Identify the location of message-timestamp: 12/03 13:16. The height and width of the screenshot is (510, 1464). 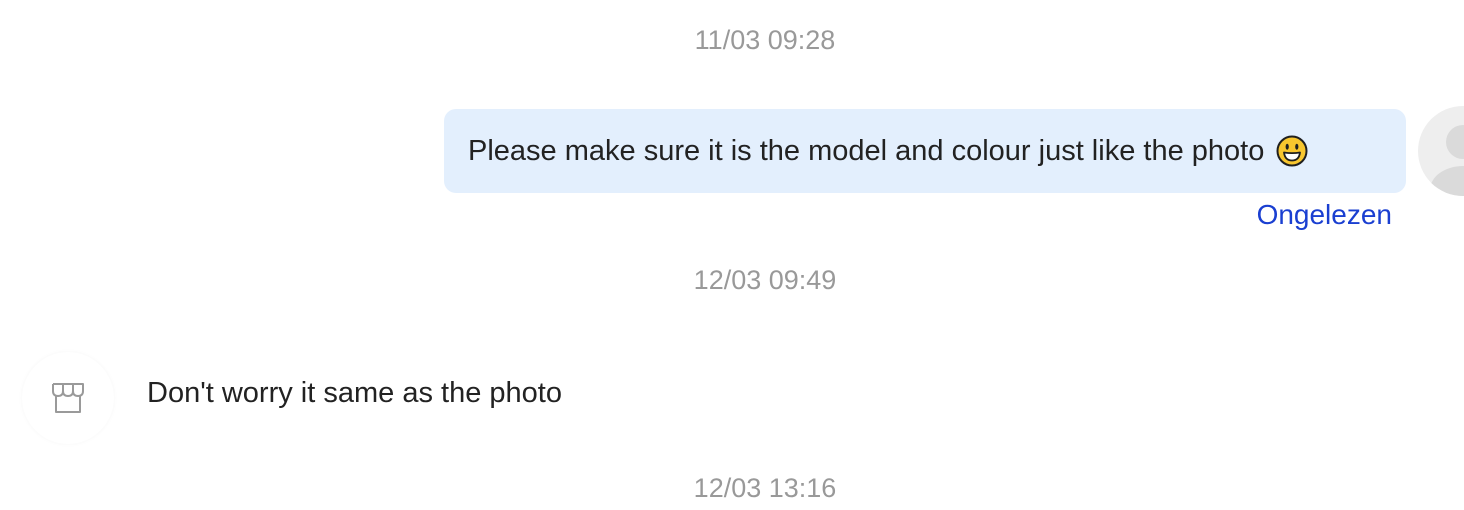
(765, 488).